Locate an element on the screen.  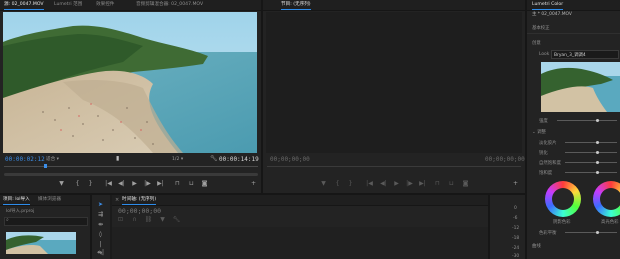
page-ratio-value: 1/2 is located at coordinates (176, 159).